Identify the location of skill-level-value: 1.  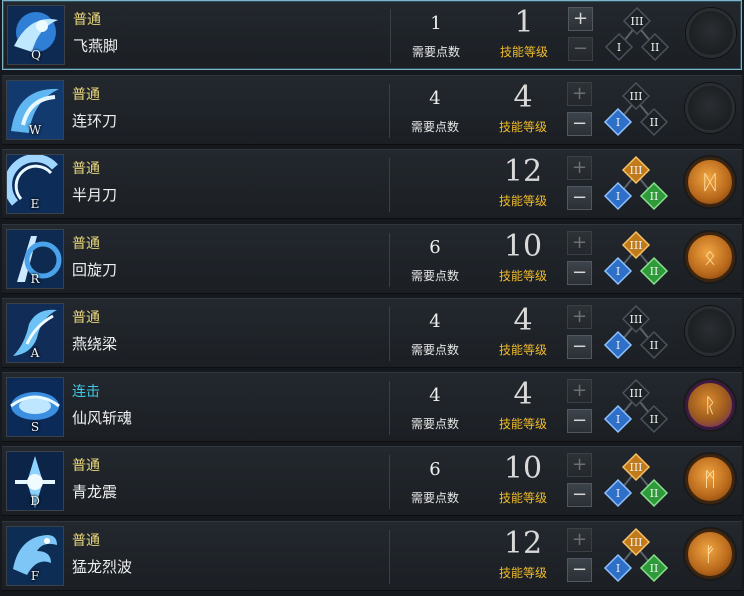
(524, 22).